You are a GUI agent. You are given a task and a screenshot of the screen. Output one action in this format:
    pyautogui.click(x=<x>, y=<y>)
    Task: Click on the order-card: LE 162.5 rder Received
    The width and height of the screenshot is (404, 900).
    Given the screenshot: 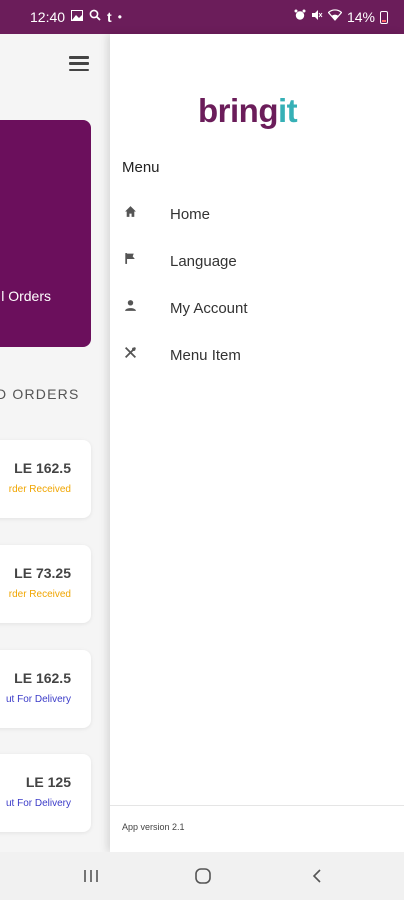 What is the action you would take?
    pyautogui.click(x=45, y=479)
    